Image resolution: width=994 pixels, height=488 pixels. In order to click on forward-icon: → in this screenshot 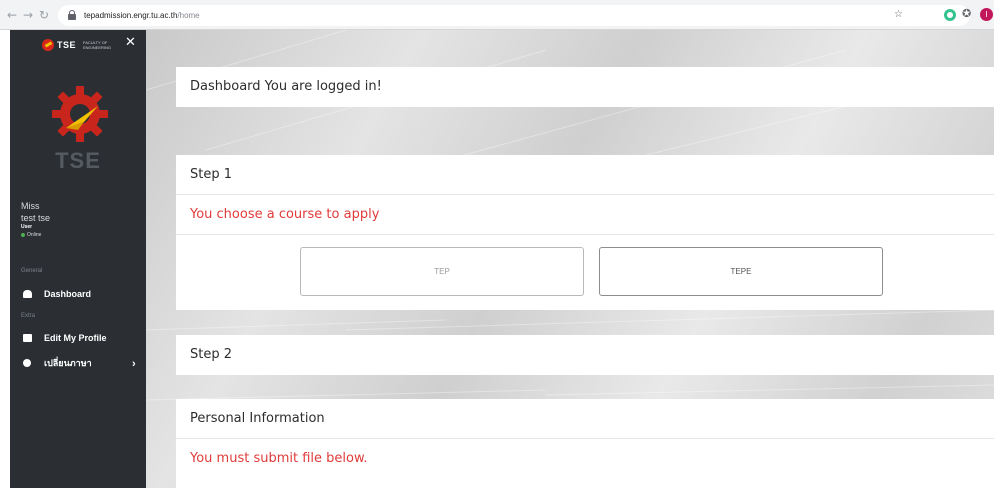, I will do `click(28, 15)`.